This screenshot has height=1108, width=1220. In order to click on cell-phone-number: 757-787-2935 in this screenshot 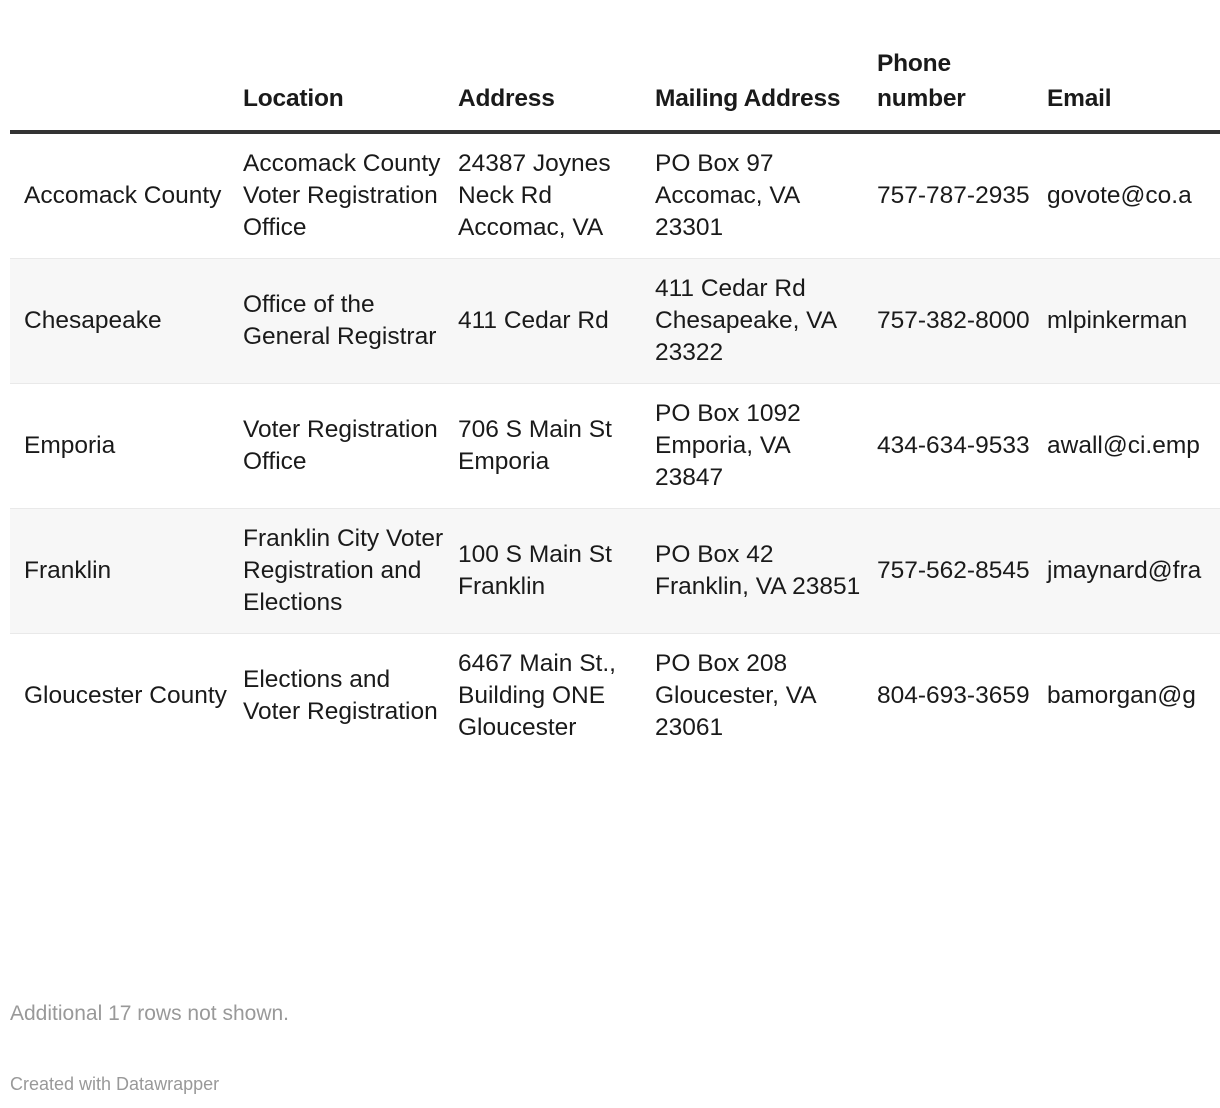, I will do `click(953, 195)`.